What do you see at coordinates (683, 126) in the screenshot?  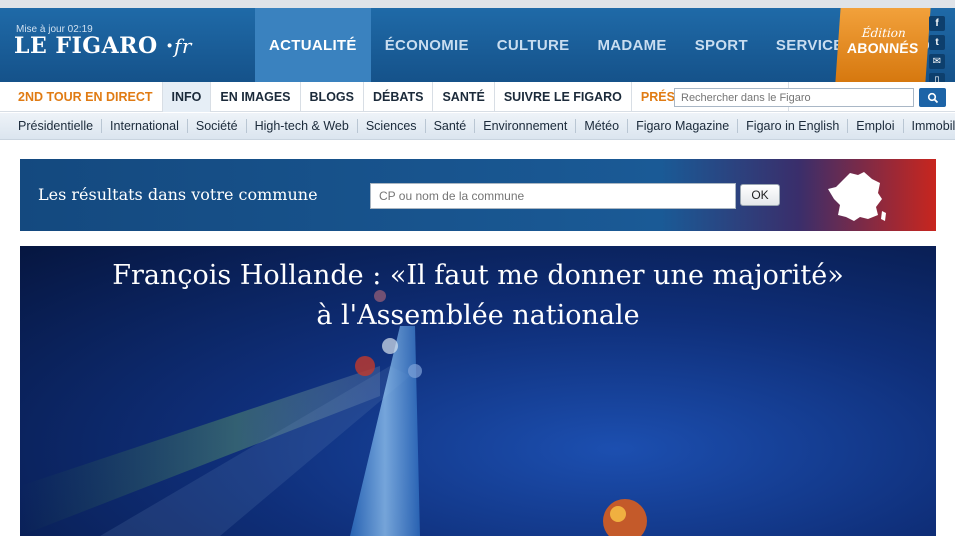 I see `section-nav-item: Figaro Magazine` at bounding box center [683, 126].